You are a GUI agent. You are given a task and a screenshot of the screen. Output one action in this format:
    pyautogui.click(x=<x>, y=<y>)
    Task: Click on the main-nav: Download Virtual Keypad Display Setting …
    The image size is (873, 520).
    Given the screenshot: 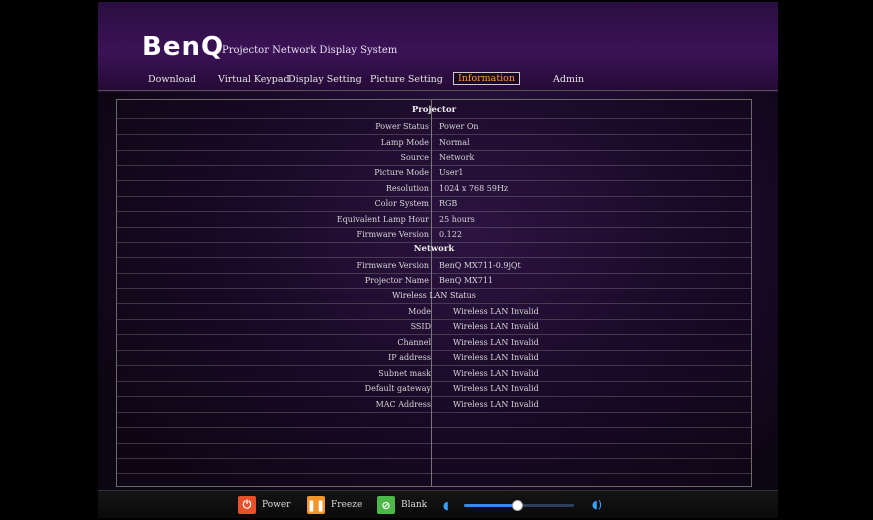 What is the action you would take?
    pyautogui.click(x=438, y=80)
    